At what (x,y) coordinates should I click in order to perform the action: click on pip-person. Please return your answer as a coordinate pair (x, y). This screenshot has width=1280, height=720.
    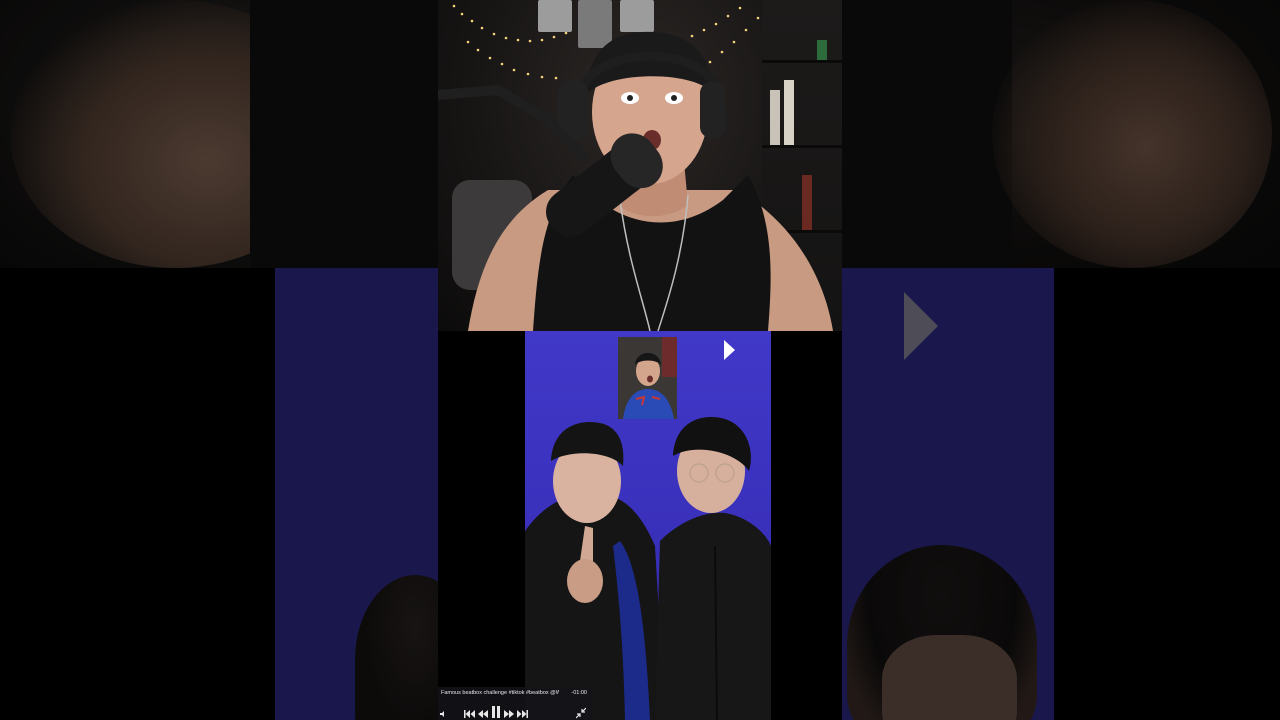
    Looking at the image, I should click on (647, 378).